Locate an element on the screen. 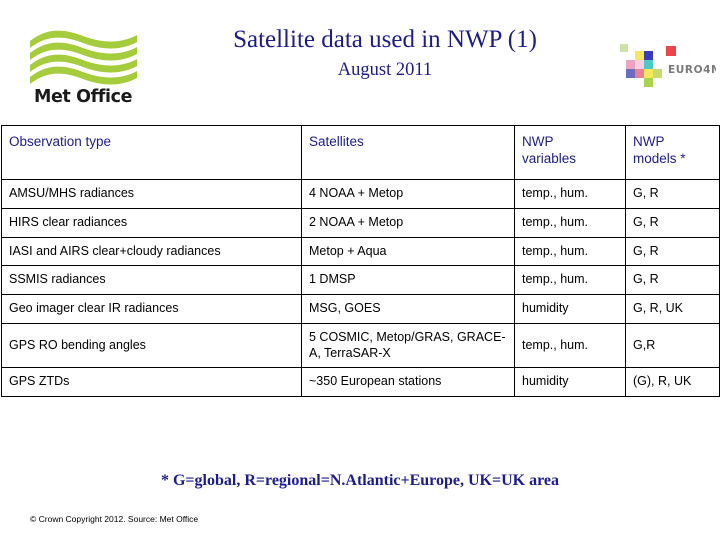  column-header-nwp-models: NWP models * is located at coordinates (672, 152).